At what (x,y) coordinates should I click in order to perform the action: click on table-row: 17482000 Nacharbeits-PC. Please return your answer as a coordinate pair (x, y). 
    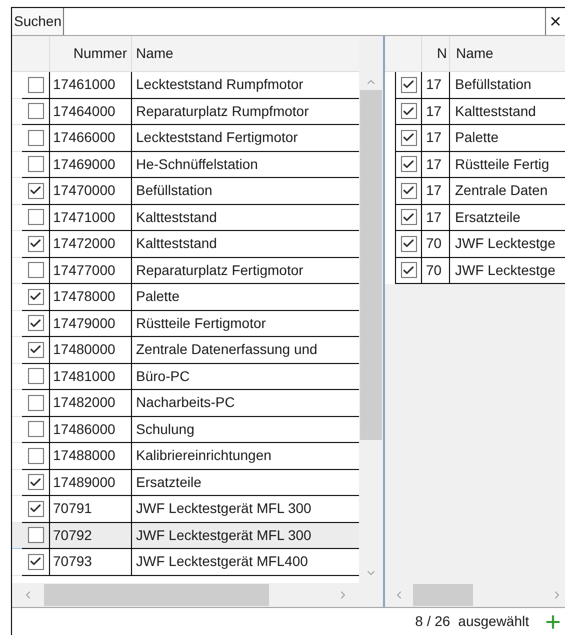
    Looking at the image, I should click on (186, 403).